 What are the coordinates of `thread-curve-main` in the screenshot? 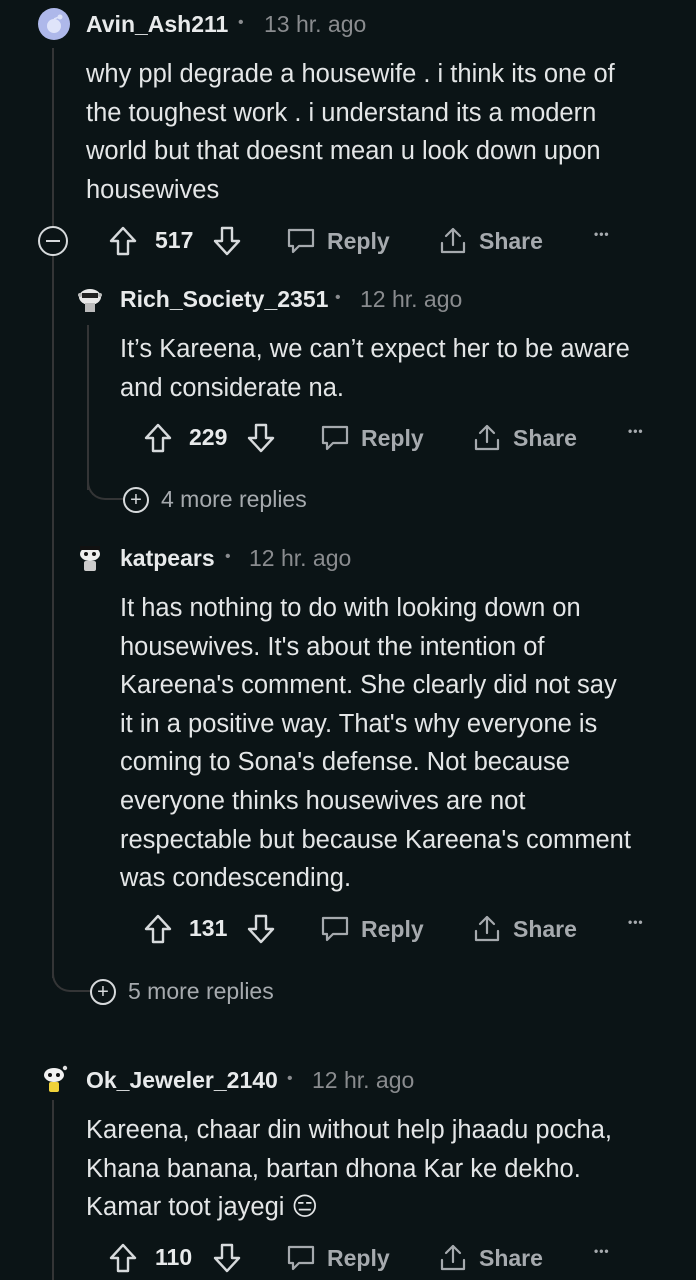 It's located at (72, 976).